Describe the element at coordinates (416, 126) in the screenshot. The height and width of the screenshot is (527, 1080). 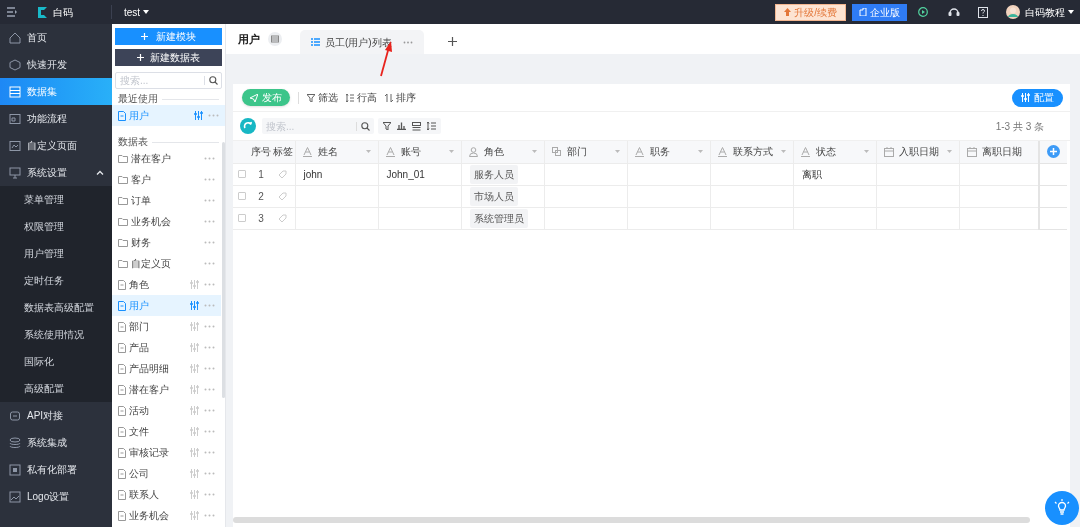
I see `group-icon` at that location.